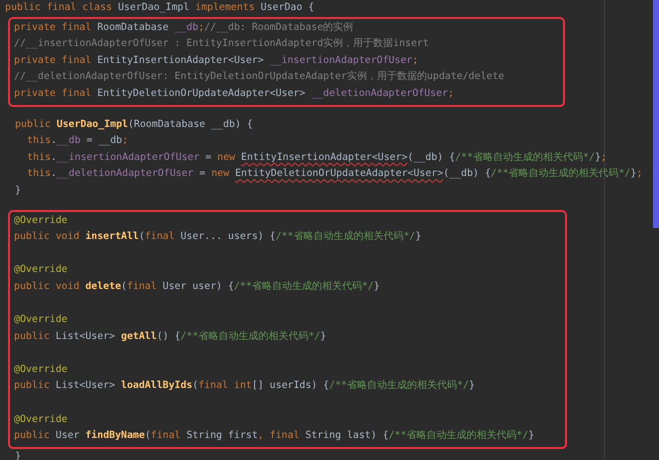 The image size is (659, 460). What do you see at coordinates (184, 27) in the screenshot?
I see `code-line: private final RoomDatabase __db;//__db: RoomDatabase的实例` at bounding box center [184, 27].